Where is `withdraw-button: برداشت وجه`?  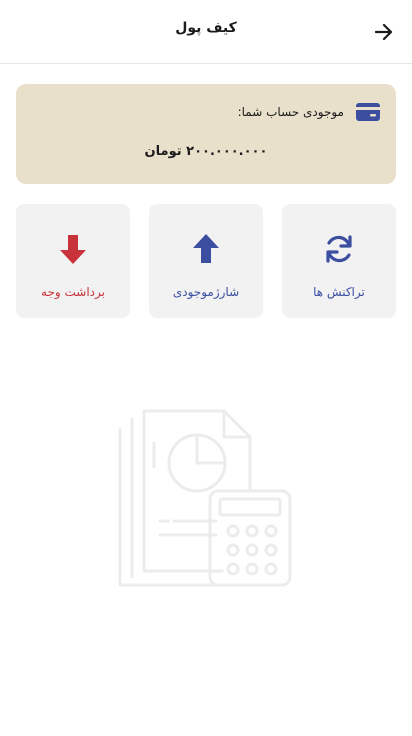 withdraw-button: برداشت وجه is located at coordinates (73, 261).